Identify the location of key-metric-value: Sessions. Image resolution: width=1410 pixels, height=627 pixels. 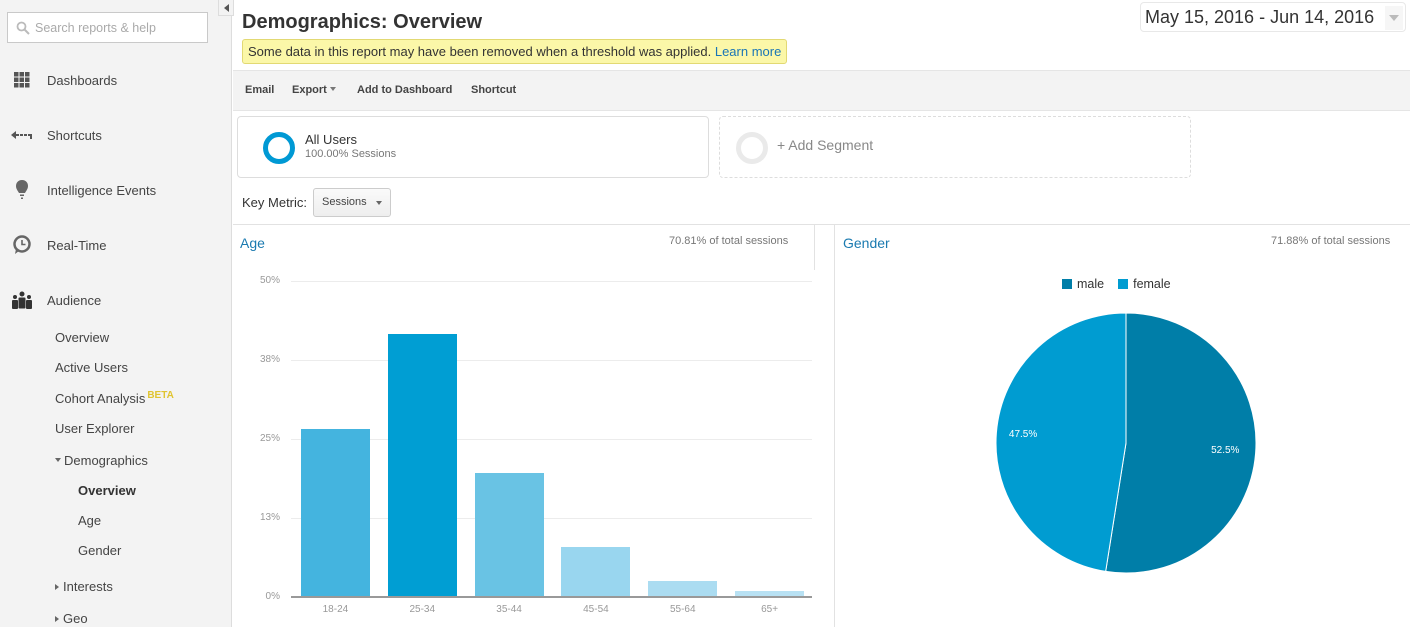
(344, 202).